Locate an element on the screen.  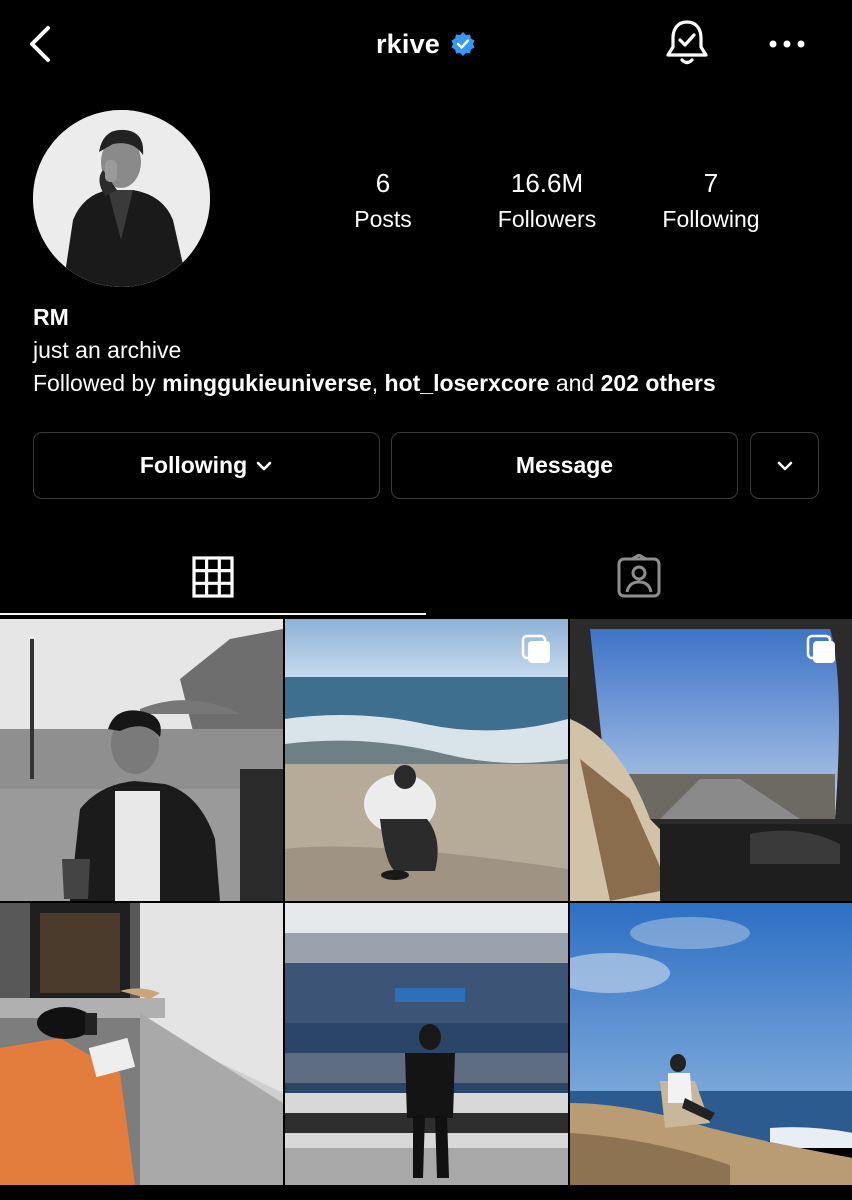
profile-header-title: rkive is located at coordinates (426, 44).